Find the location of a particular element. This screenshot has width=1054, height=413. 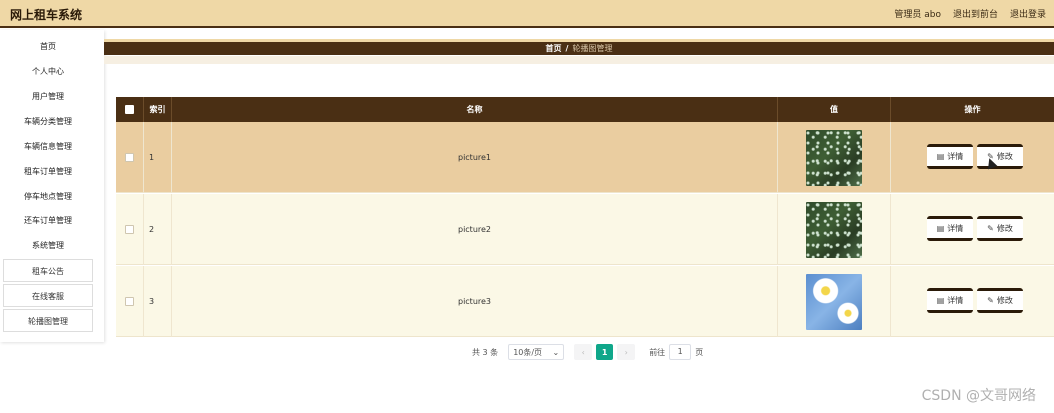

header-name: 名称 is located at coordinates (475, 109).